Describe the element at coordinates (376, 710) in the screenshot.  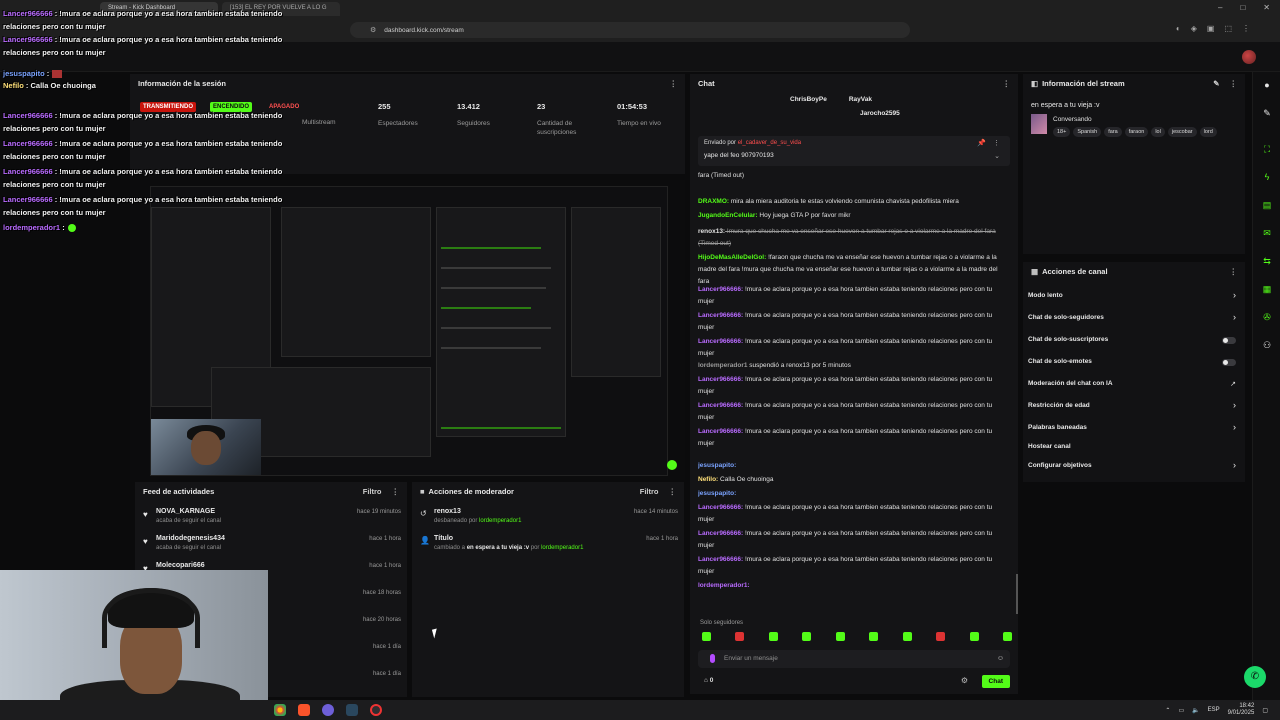
I see `obs-icon` at that location.